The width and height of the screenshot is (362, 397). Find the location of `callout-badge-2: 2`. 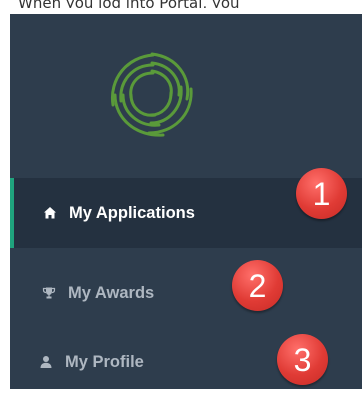

callout-badge-2: 2 is located at coordinates (257, 285).